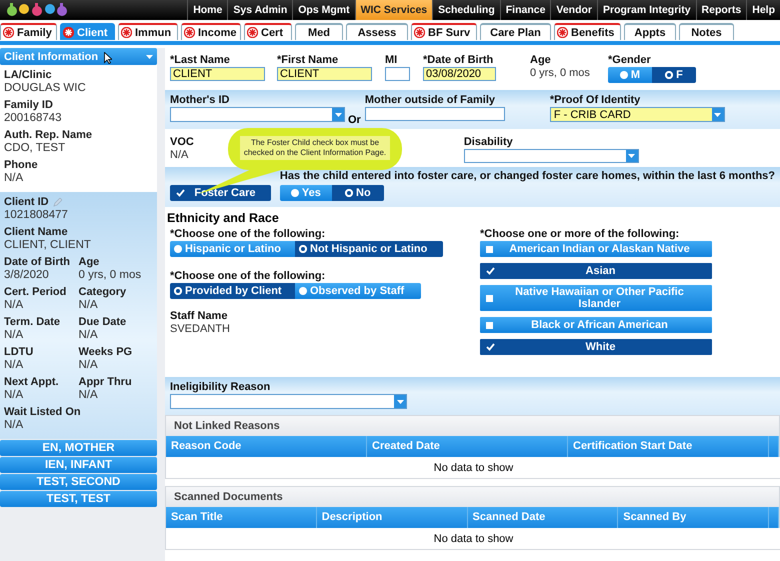 The width and height of the screenshot is (780, 561). I want to click on panel-header: Not Linked Reasons, so click(472, 426).